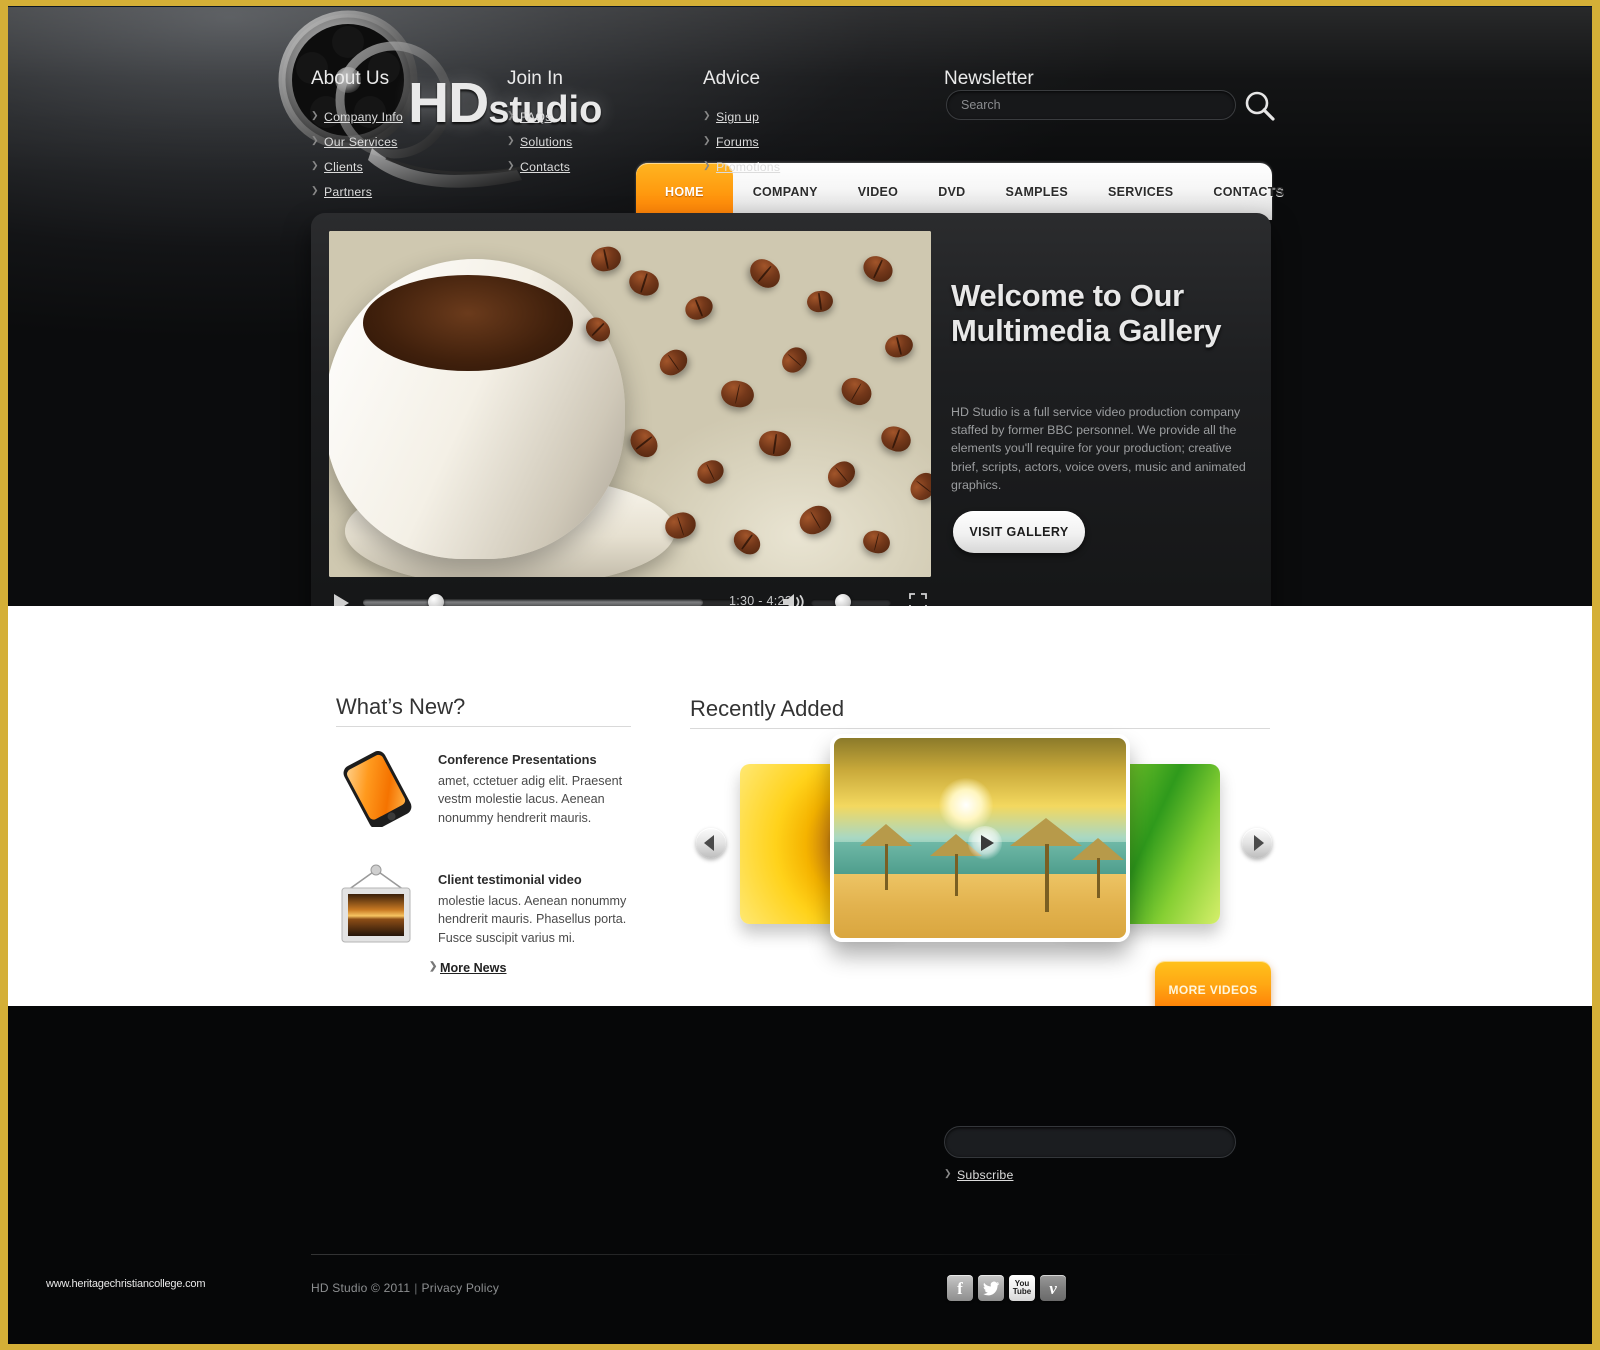 The height and width of the screenshot is (1350, 1600). Describe the element at coordinates (361, 1288) in the screenshot. I see `copyright-text: HD Studio © 2011` at that location.